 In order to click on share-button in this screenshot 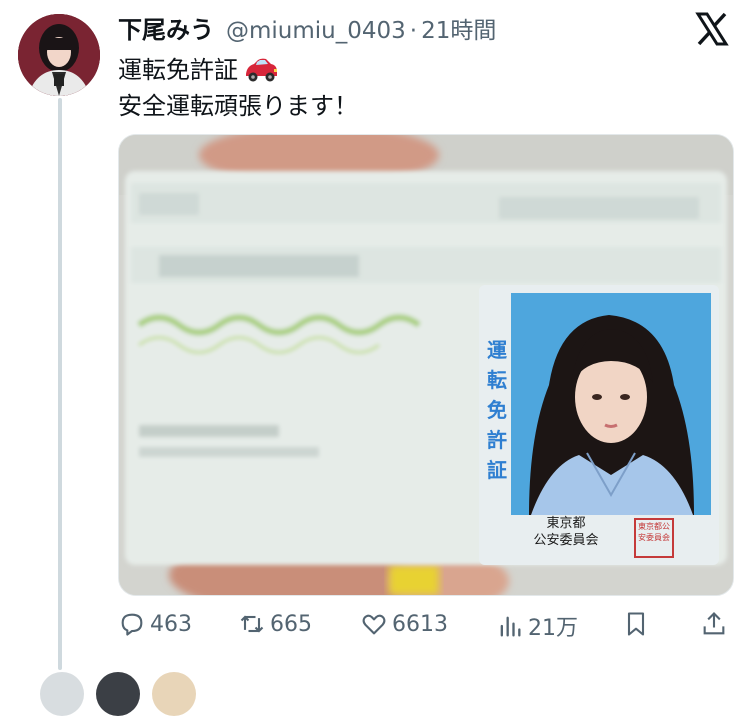, I will do `click(716, 624)`.